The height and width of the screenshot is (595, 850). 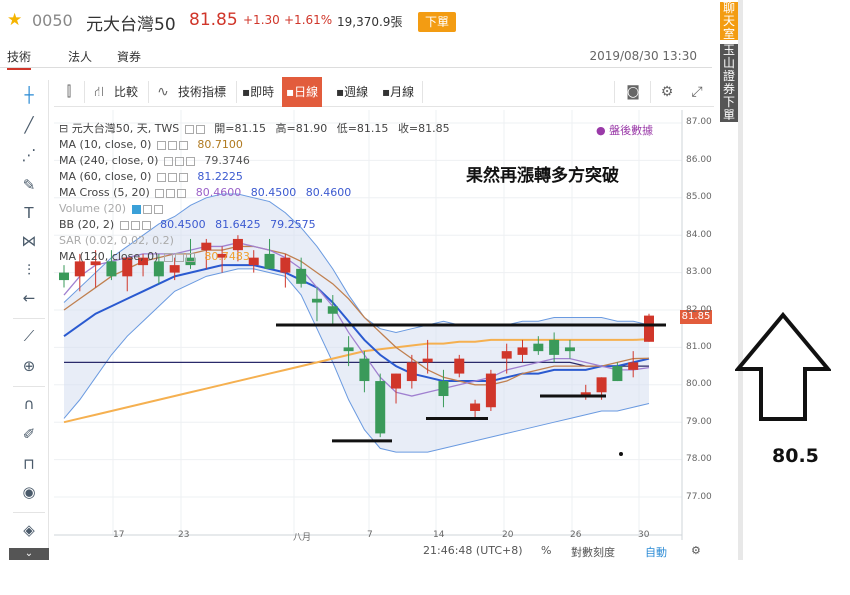 What do you see at coordinates (29, 270) in the screenshot?
I see `forecast-icon: ⫶` at bounding box center [29, 270].